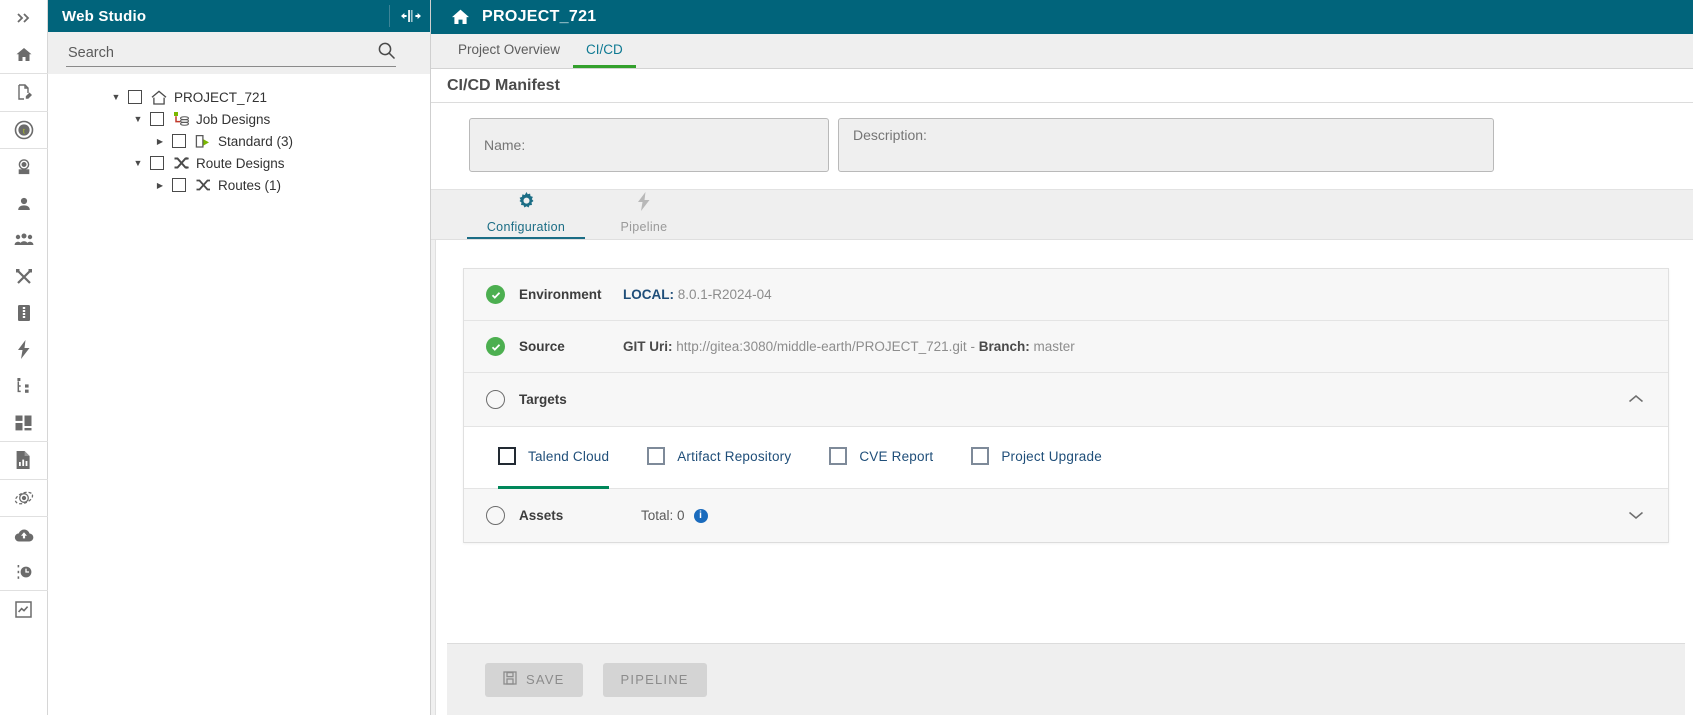 The width and height of the screenshot is (1693, 715). Describe the element at coordinates (1054, 346) in the screenshot. I see `branch-value: master` at that location.